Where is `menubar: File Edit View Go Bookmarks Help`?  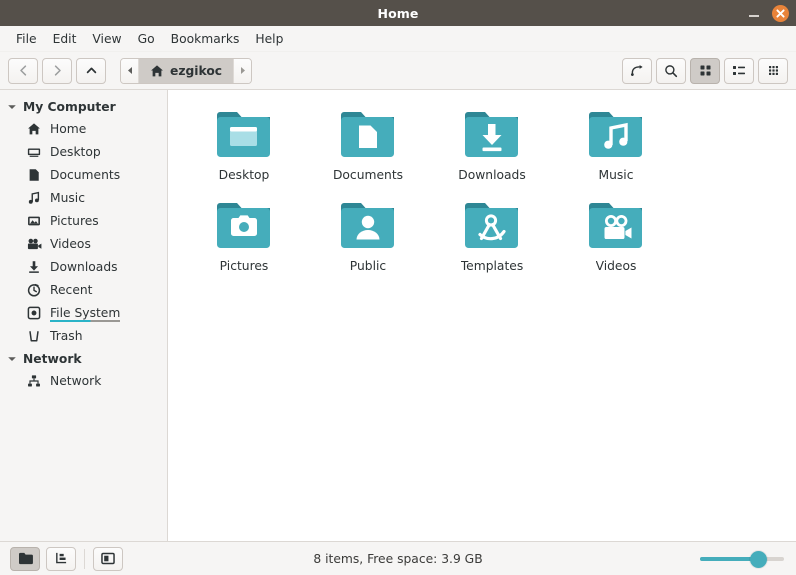
menubar: File Edit View Go Bookmarks Help is located at coordinates (398, 39).